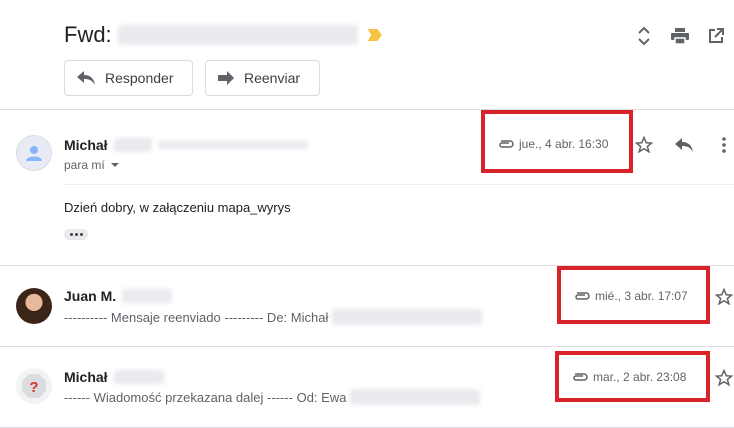 This screenshot has height=428, width=734. I want to click on sender-name: Juan M., so click(118, 296).